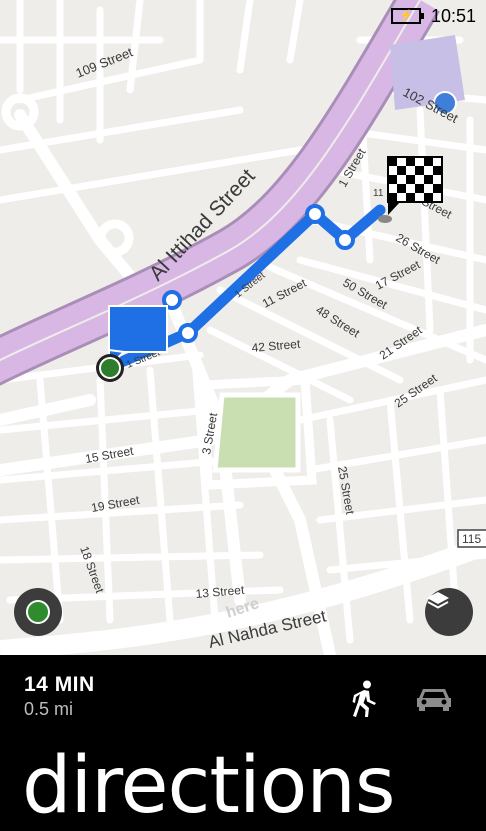 Image resolution: width=486 pixels, height=831 pixels. What do you see at coordinates (110, 368) in the screenshot?
I see `start-marker` at bounding box center [110, 368].